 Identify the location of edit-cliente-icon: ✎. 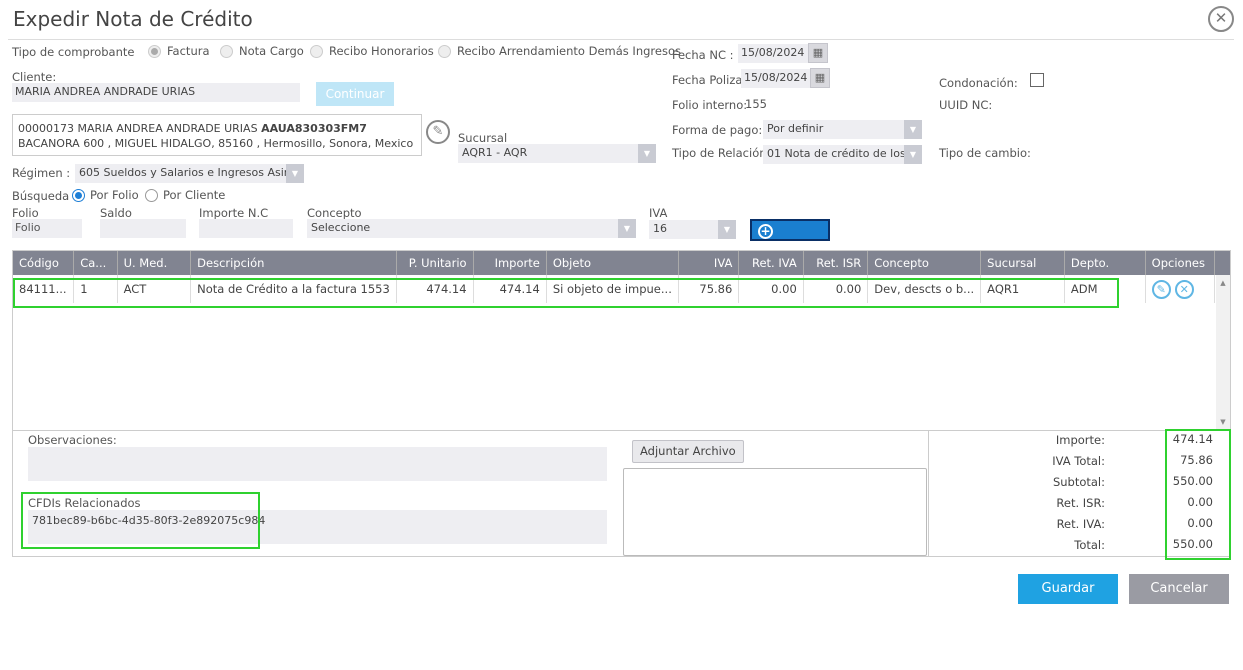
(438, 132).